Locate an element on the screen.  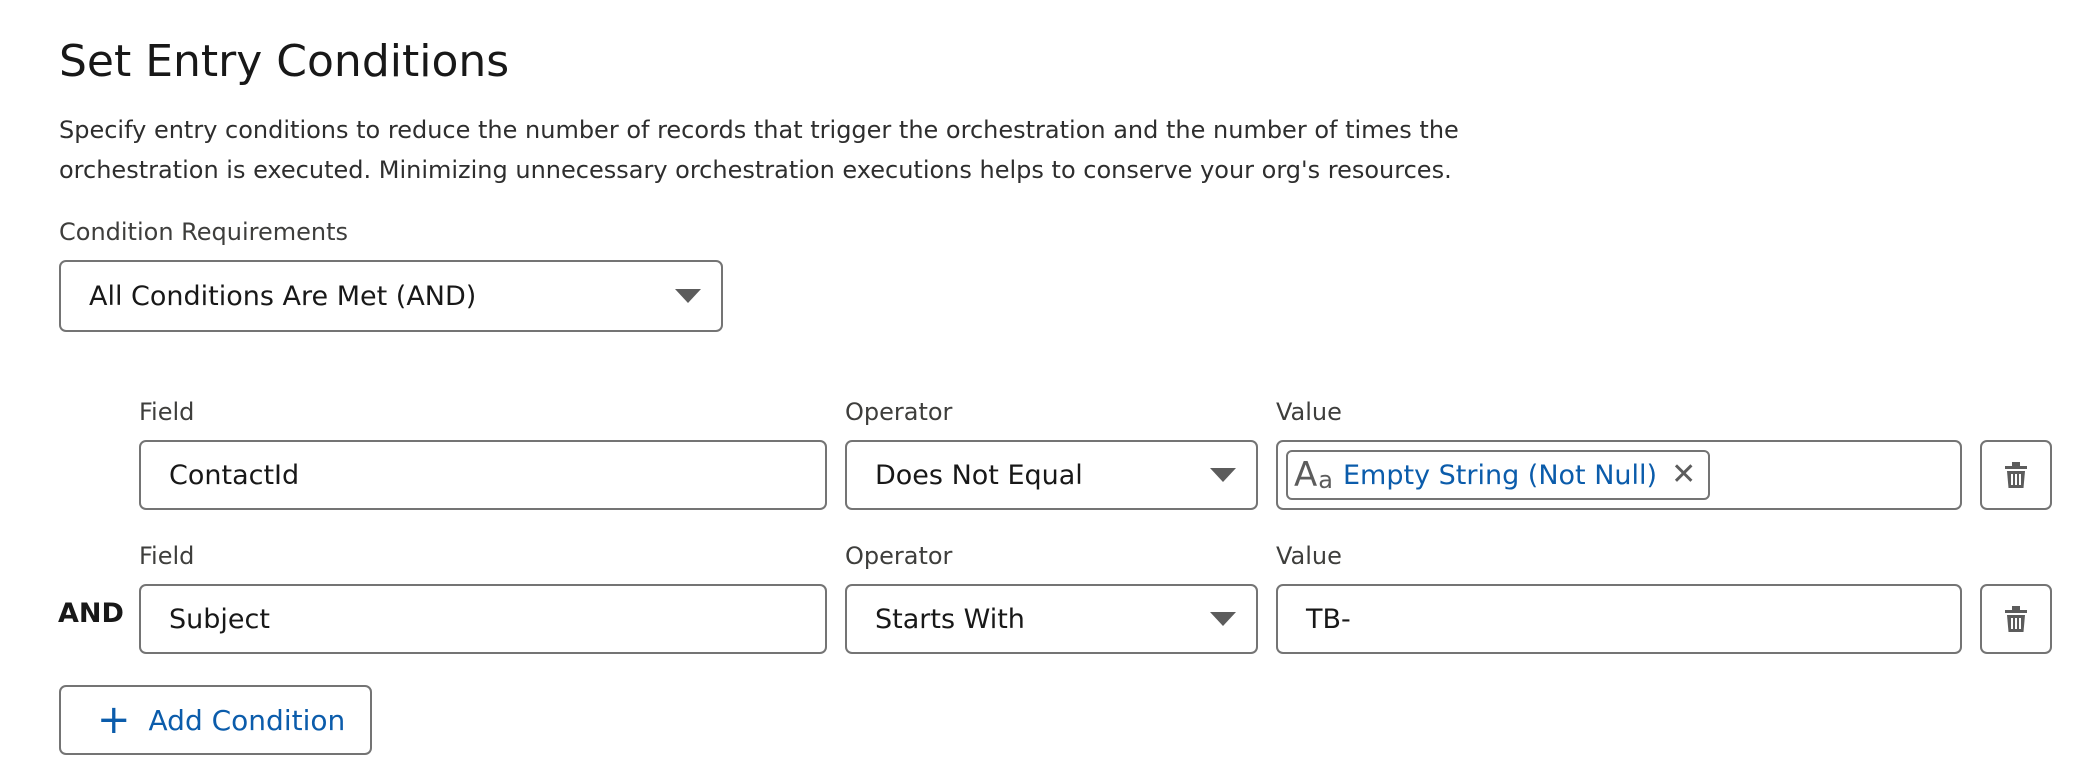
value-input-1: Aa Empty String (Not Null) ✕ is located at coordinates (1619, 475).